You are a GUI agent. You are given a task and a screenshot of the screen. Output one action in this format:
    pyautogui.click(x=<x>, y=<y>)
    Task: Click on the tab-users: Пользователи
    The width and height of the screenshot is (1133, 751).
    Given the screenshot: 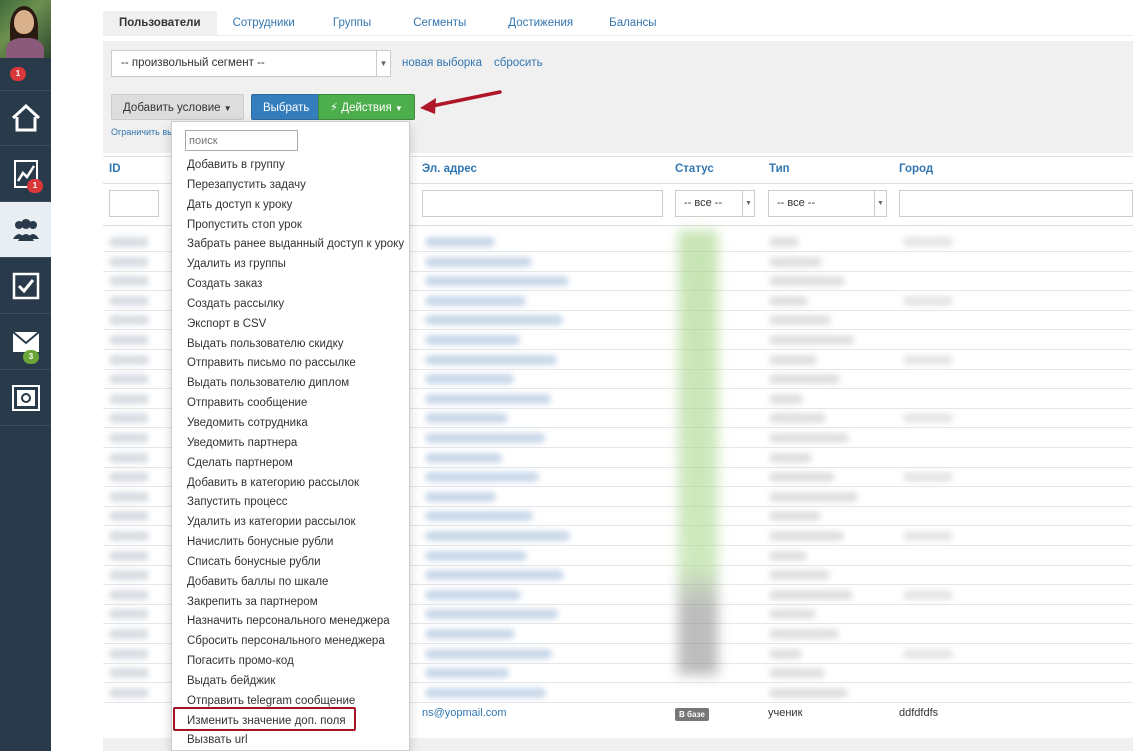 What is the action you would take?
    pyautogui.click(x=160, y=23)
    